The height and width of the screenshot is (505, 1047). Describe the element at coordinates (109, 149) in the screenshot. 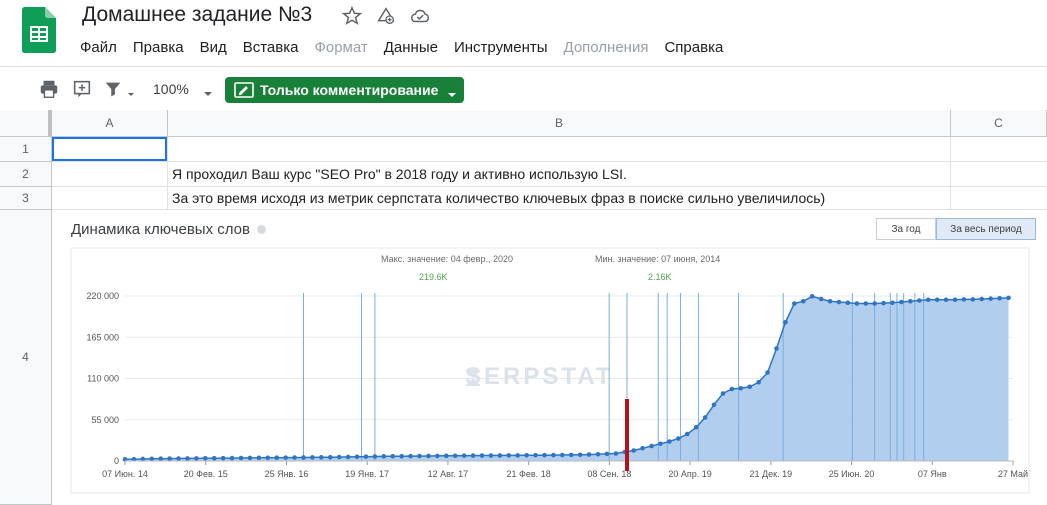

I see `selected-cell-a1` at that location.